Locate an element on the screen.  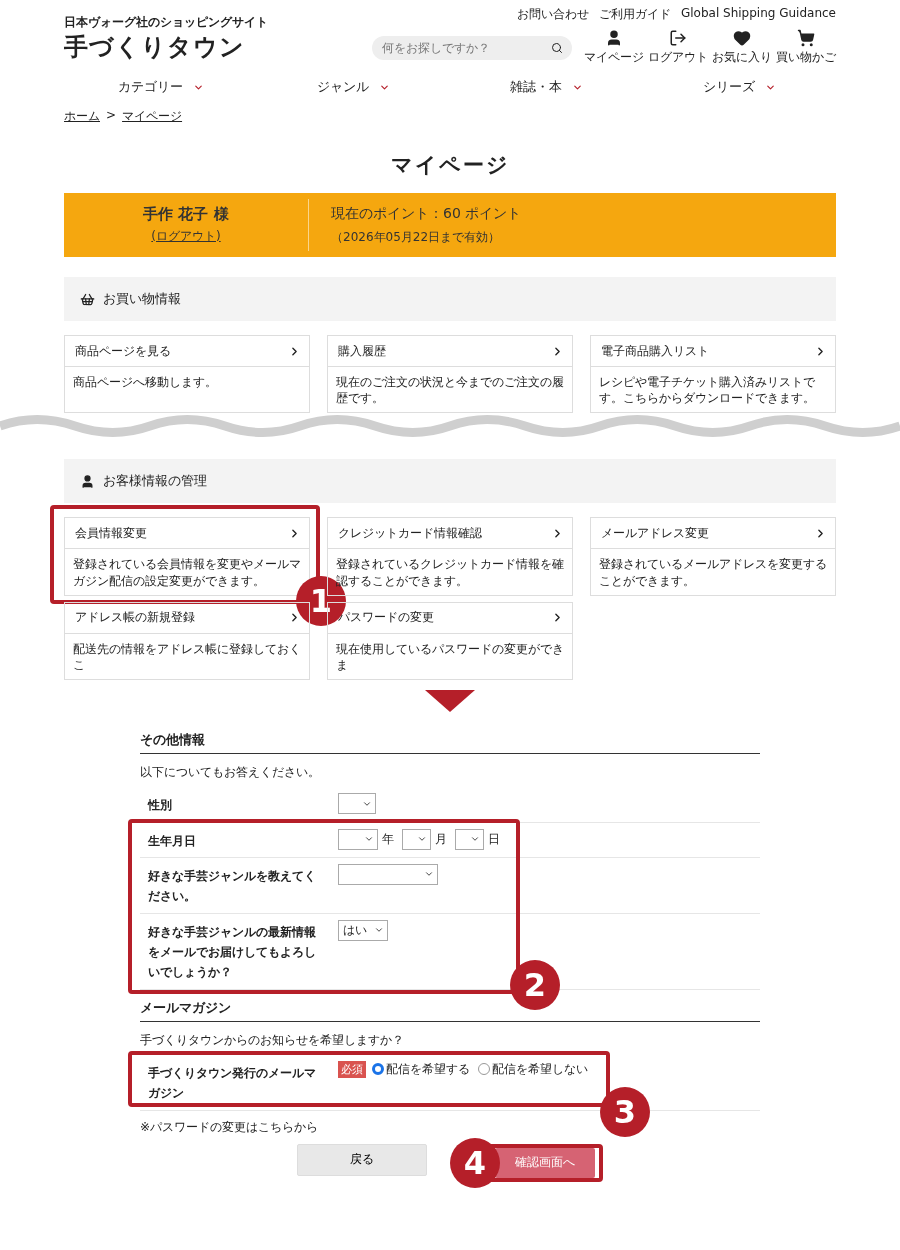
field-label: 手づくりタウン発行のメールマガジン is located at coordinates (232, 1083).